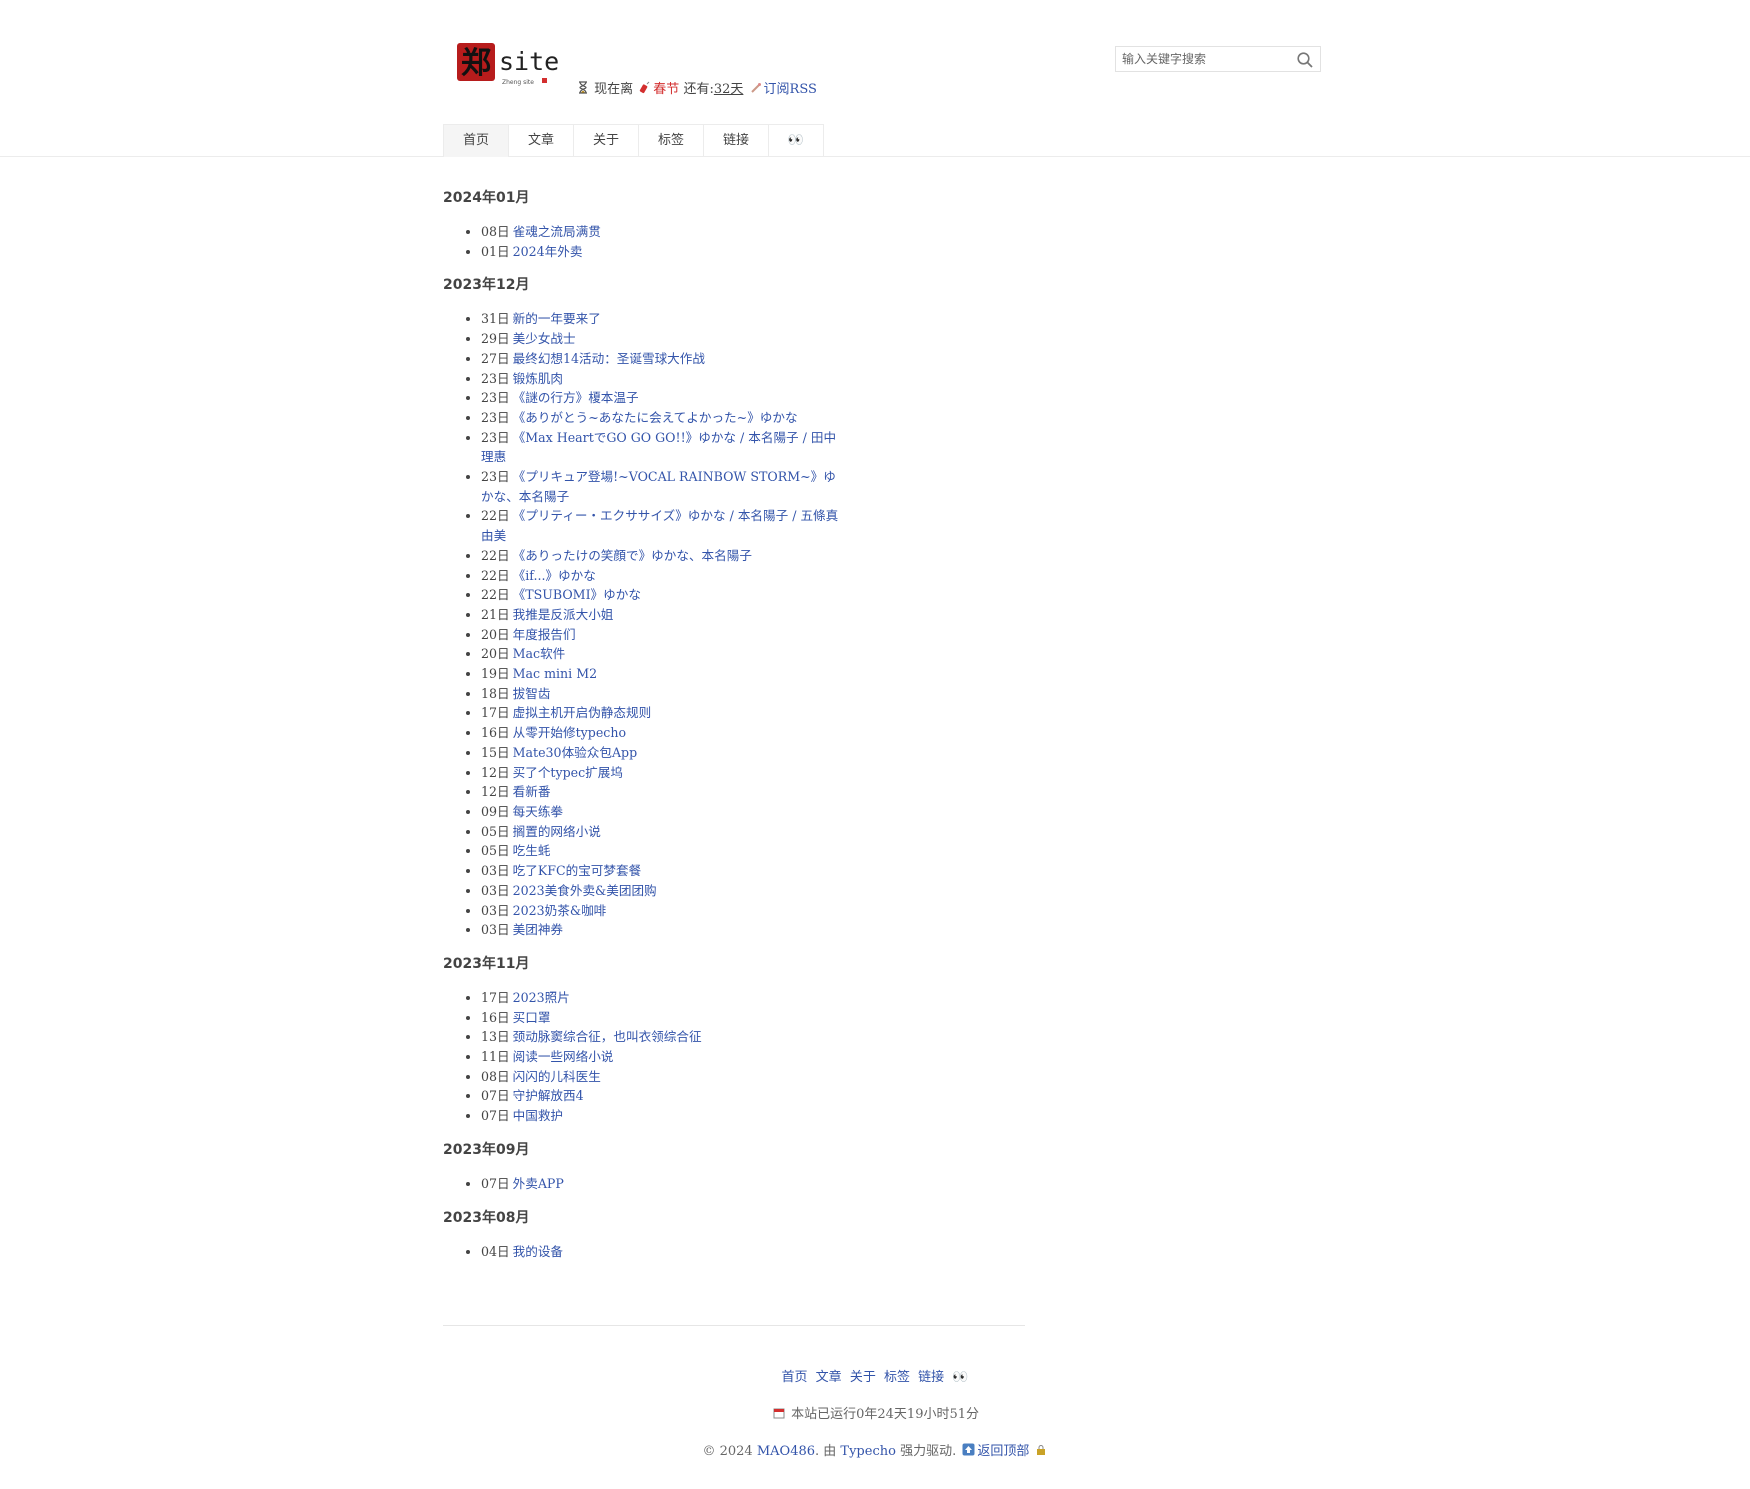  I want to click on post-link: 颈动脉窦综合征，也叫衣领综合征, so click(607, 1036).